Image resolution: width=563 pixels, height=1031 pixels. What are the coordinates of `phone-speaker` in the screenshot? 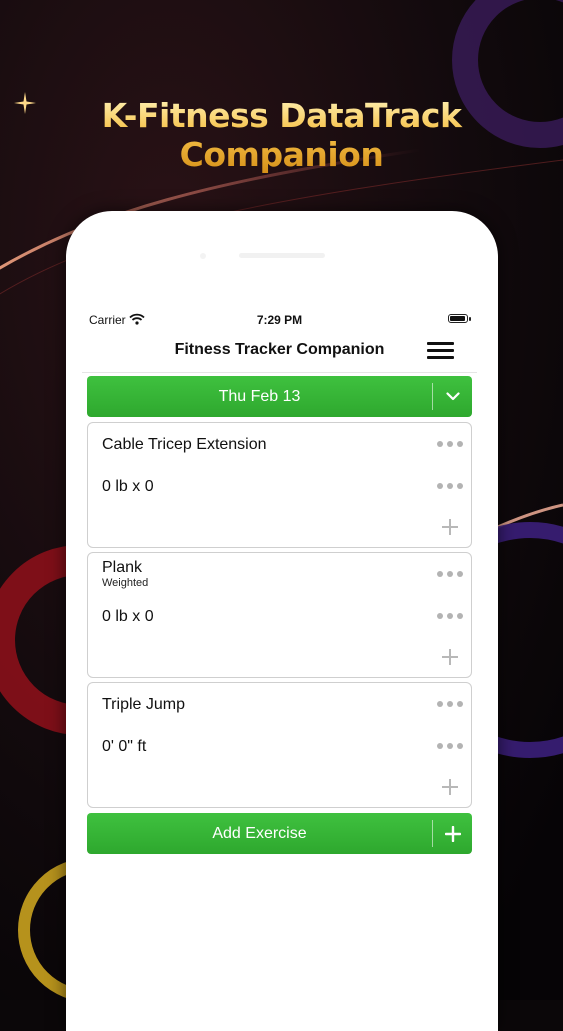 It's located at (282, 255).